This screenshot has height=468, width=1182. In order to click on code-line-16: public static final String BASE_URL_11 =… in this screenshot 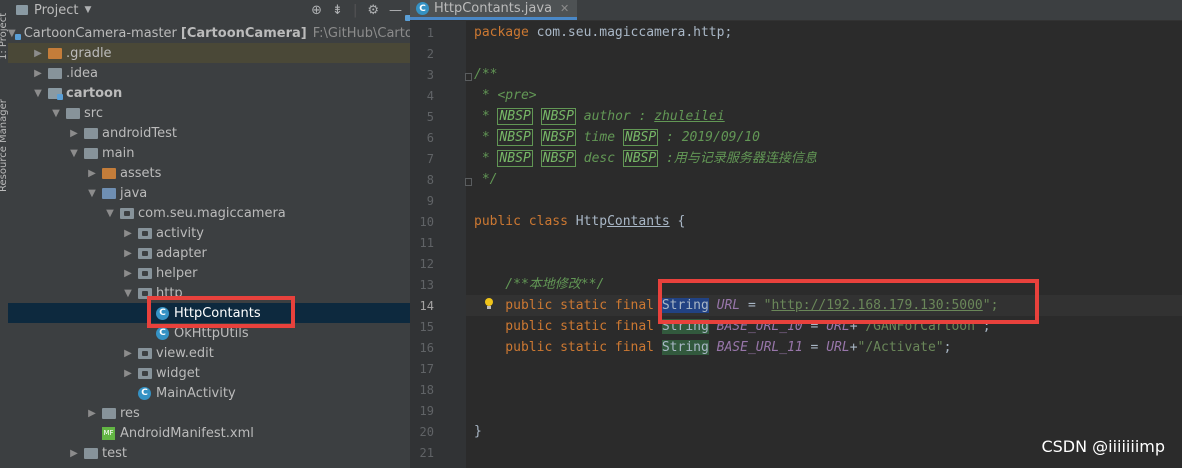, I will do `click(712, 347)`.